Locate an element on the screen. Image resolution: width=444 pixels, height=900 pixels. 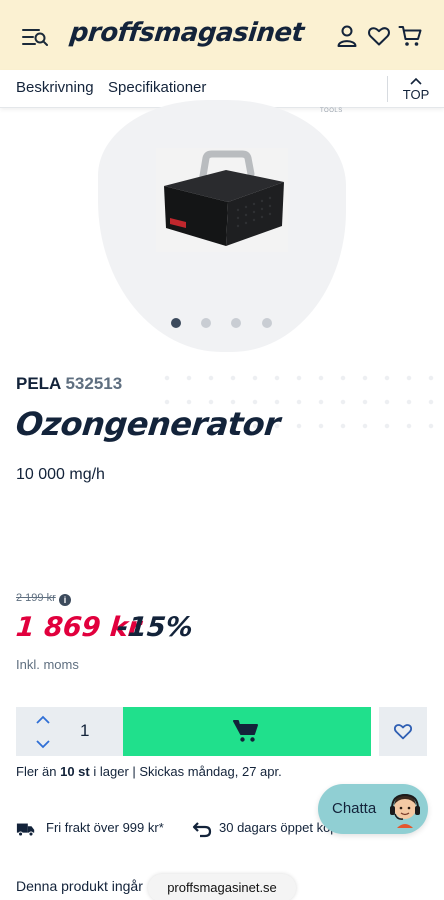
product-brand-line: PELA 532513 is located at coordinates (69, 384).